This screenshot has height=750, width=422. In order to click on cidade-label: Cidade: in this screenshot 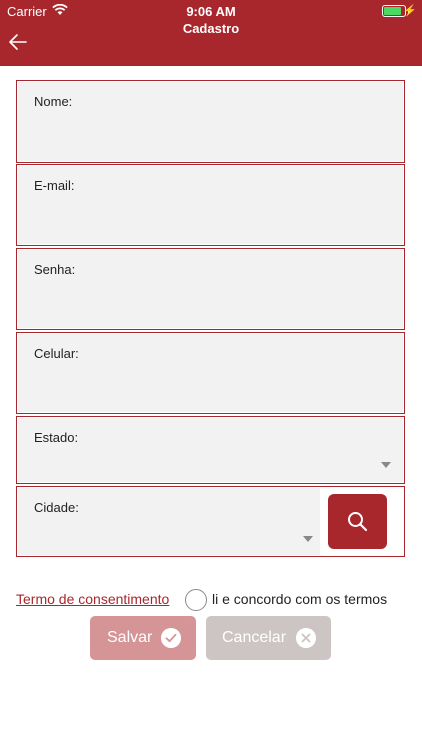, I will do `click(56, 507)`.